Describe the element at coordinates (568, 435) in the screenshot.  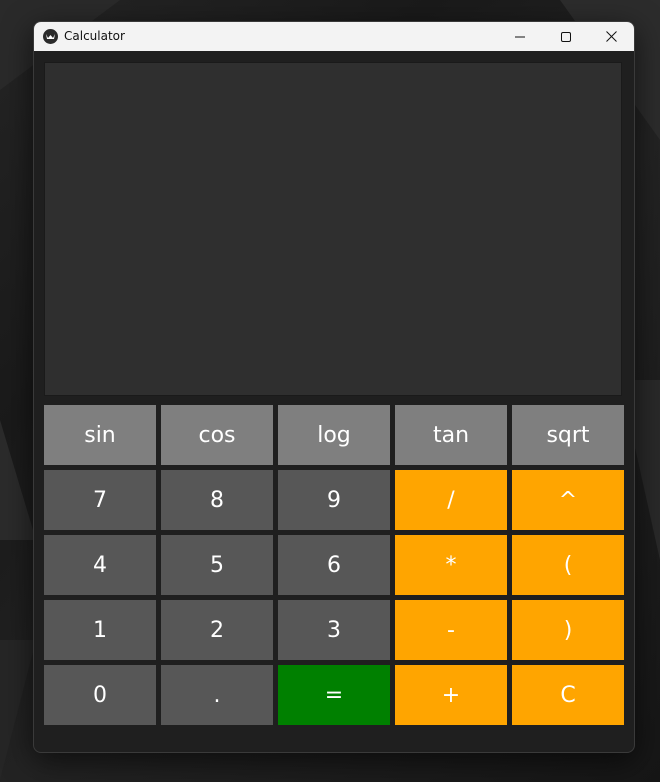
I see `sqrt-button: sqrt` at that location.